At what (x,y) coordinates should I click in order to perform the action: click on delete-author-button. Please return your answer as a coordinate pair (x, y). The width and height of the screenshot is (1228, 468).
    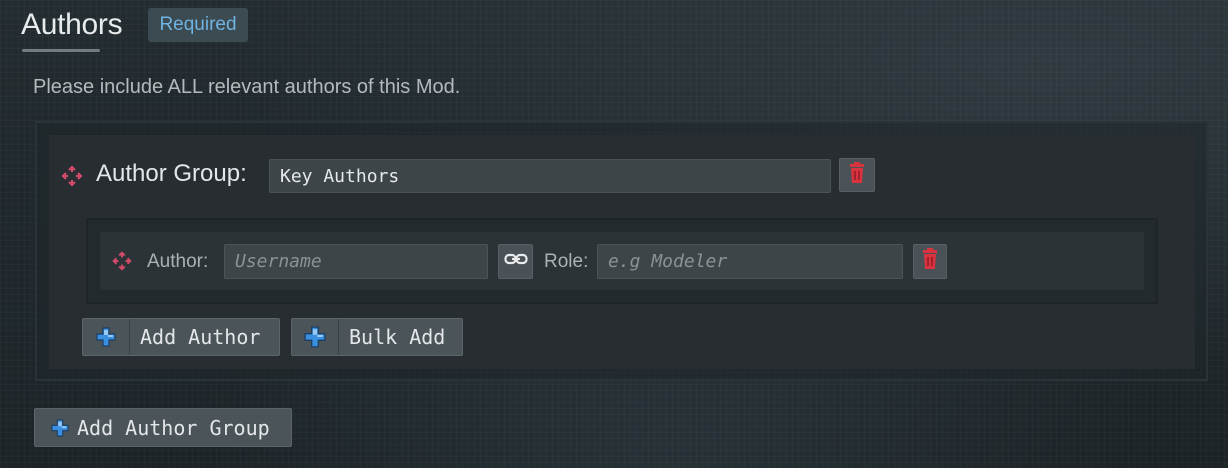
    Looking at the image, I should click on (930, 261).